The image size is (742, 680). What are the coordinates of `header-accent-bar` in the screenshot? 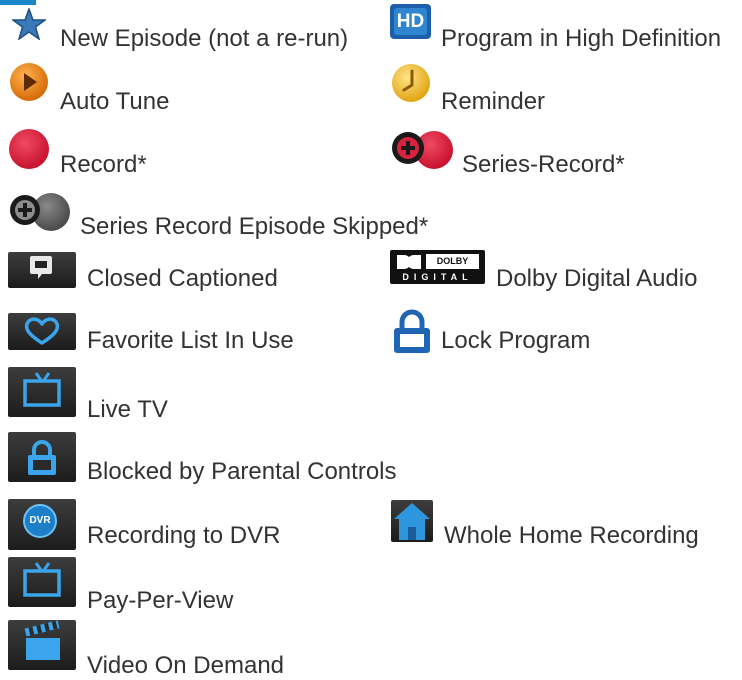 It's located at (18, 2).